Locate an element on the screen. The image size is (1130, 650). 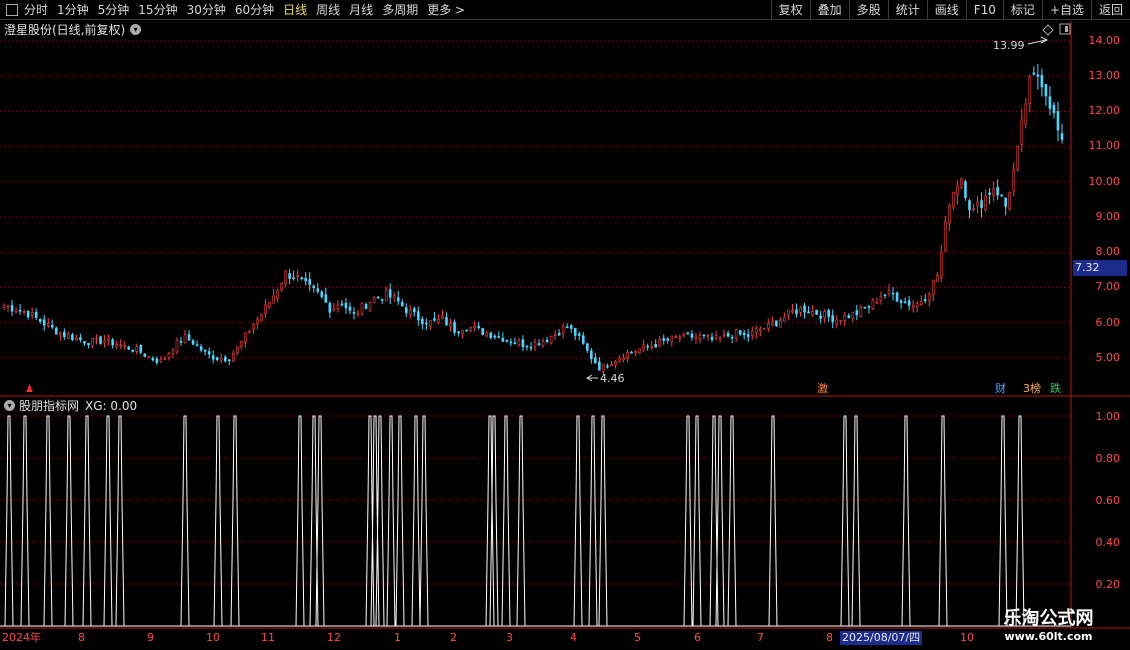
price-tick: 10.00 is located at coordinates (1104, 181).